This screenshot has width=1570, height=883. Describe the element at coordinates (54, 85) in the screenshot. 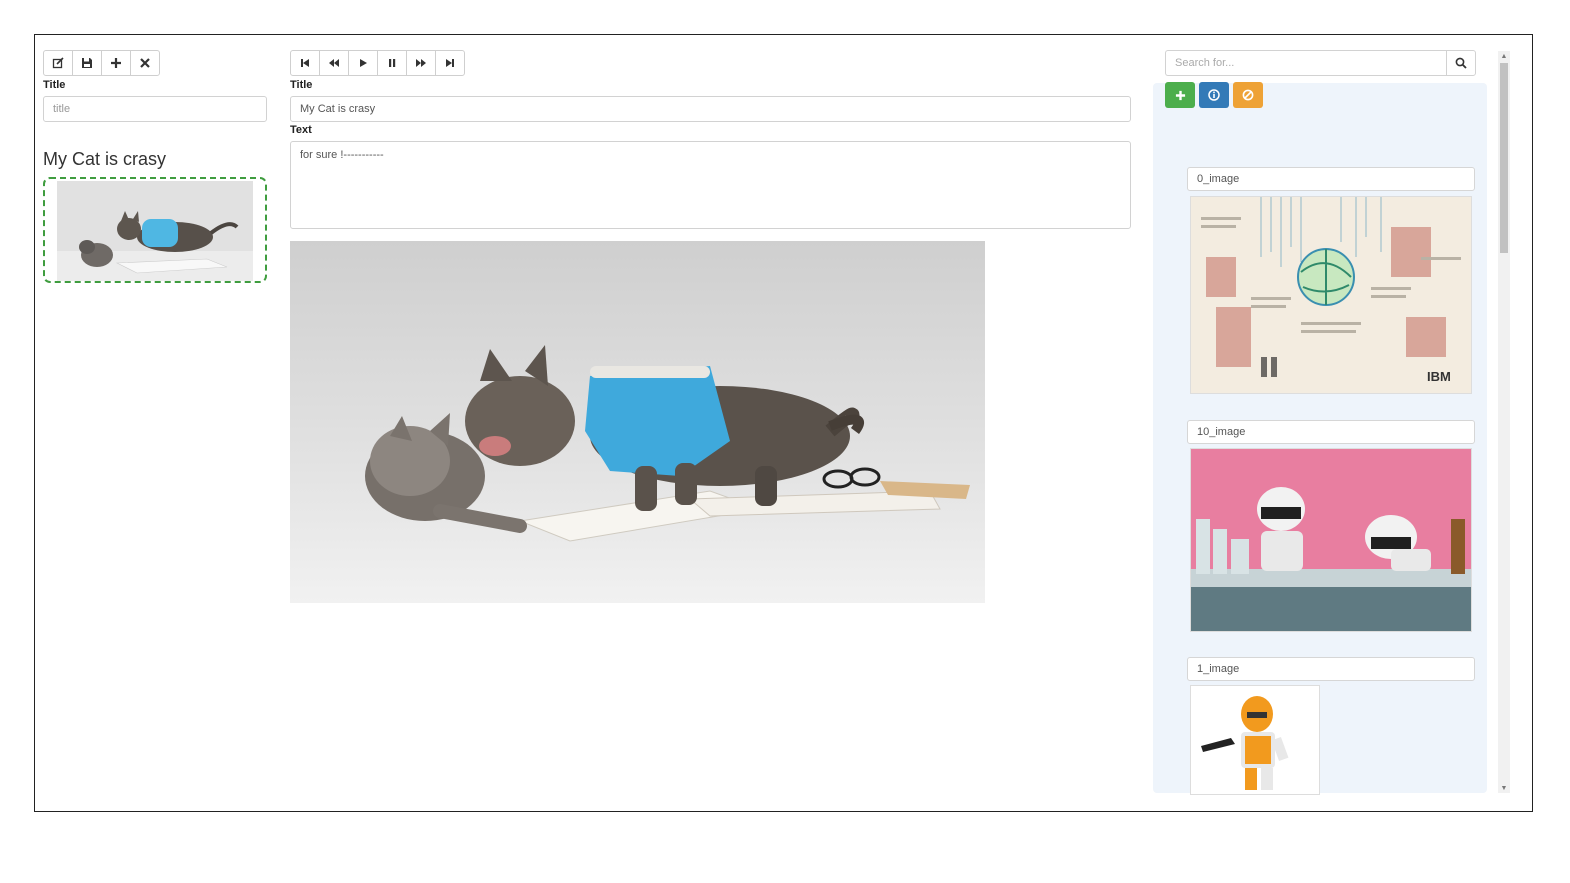

I see `title-label: Title` at that location.